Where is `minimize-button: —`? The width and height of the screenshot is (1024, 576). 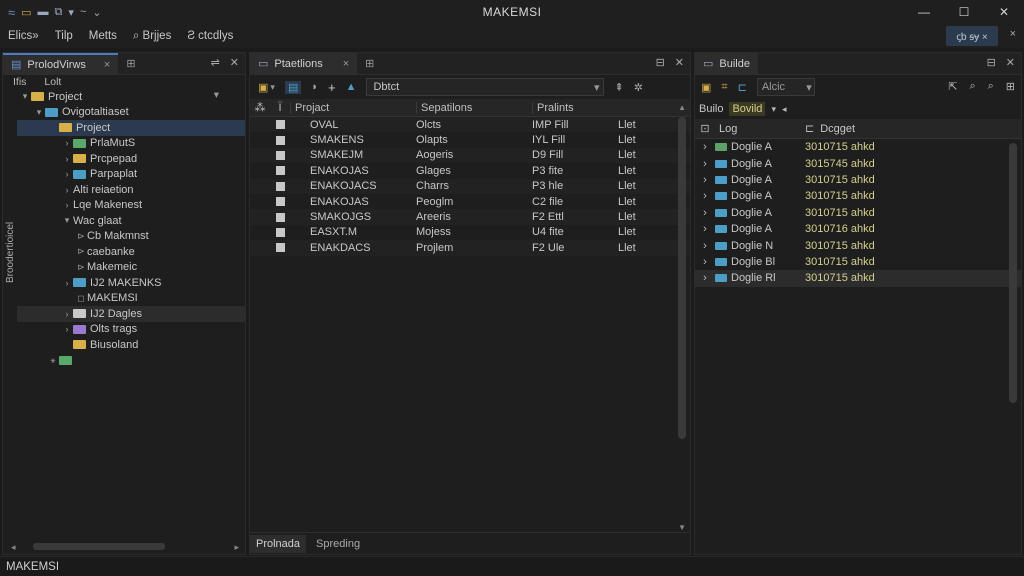
minimize-button: — is located at coordinates (924, 12).